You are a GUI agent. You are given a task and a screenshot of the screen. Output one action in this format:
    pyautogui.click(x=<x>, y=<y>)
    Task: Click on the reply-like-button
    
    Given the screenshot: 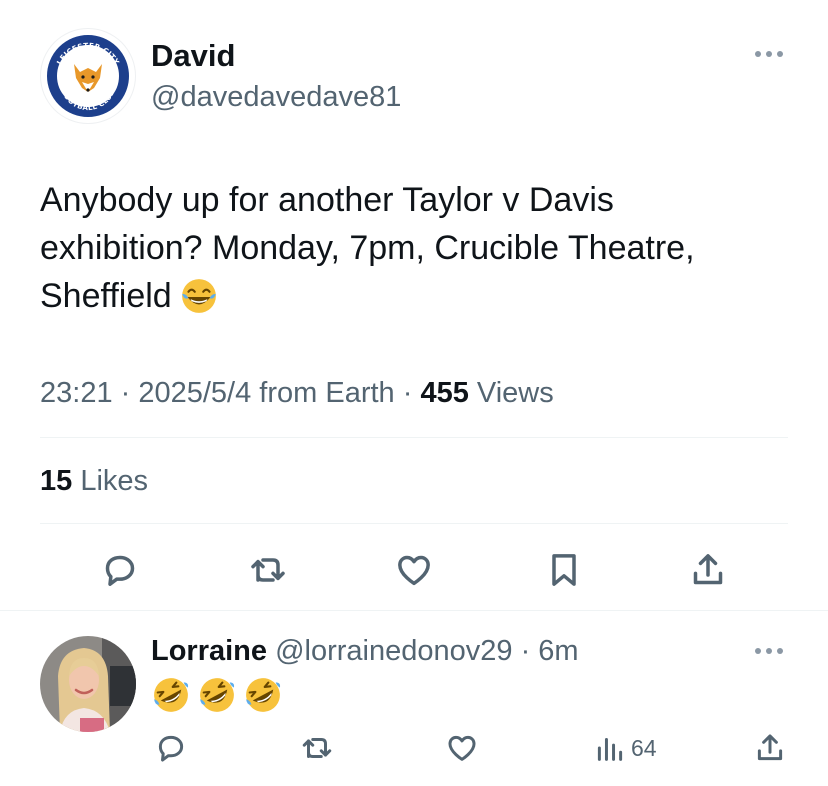 What is the action you would take?
    pyautogui.click(x=462, y=748)
    